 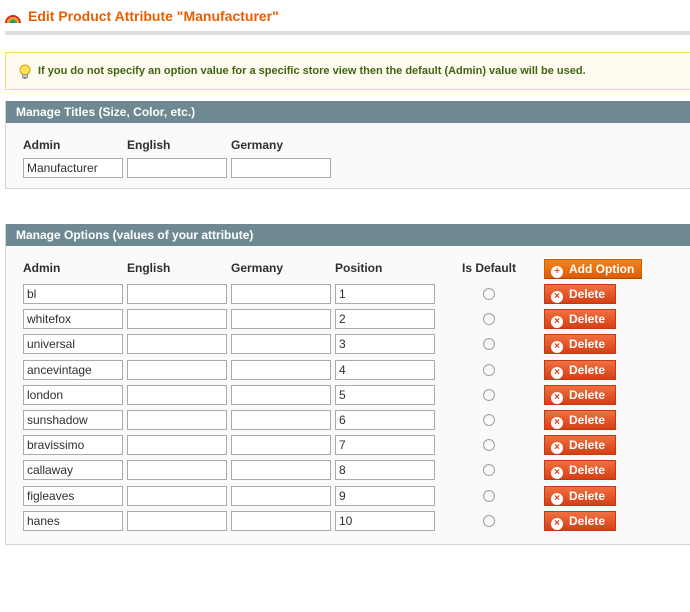 I want to click on option-position-input: 8, so click(x=385, y=470).